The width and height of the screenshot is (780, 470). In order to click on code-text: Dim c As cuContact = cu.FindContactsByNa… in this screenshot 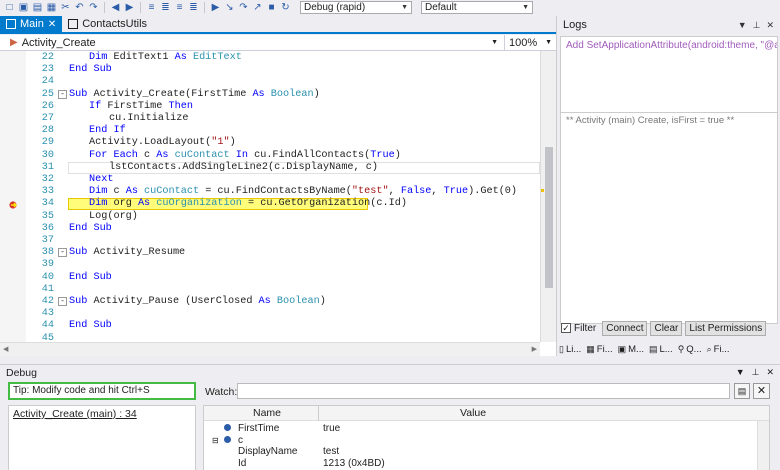, I will do `click(303, 192)`.